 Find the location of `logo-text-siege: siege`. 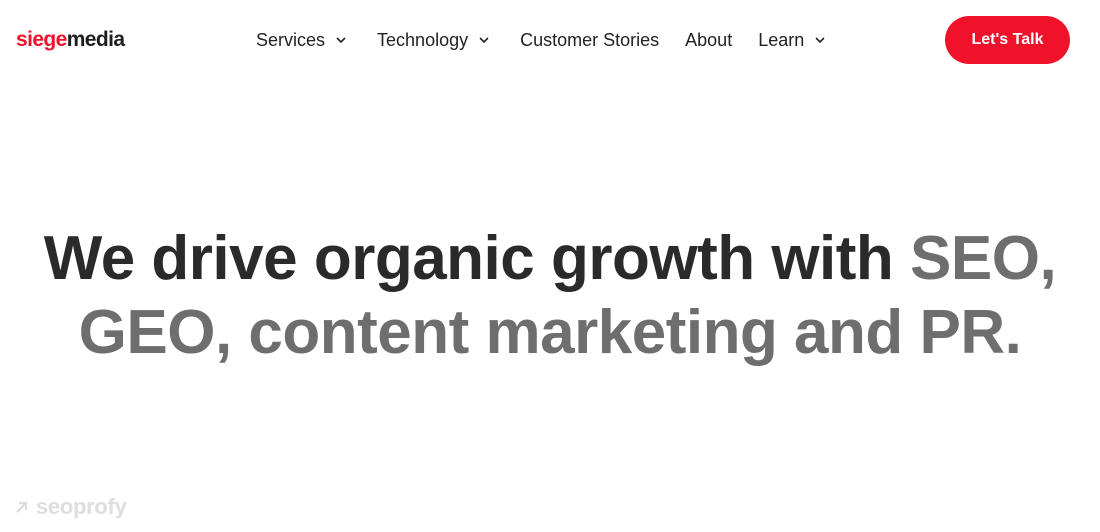

logo-text-siege: siege is located at coordinates (41, 39).